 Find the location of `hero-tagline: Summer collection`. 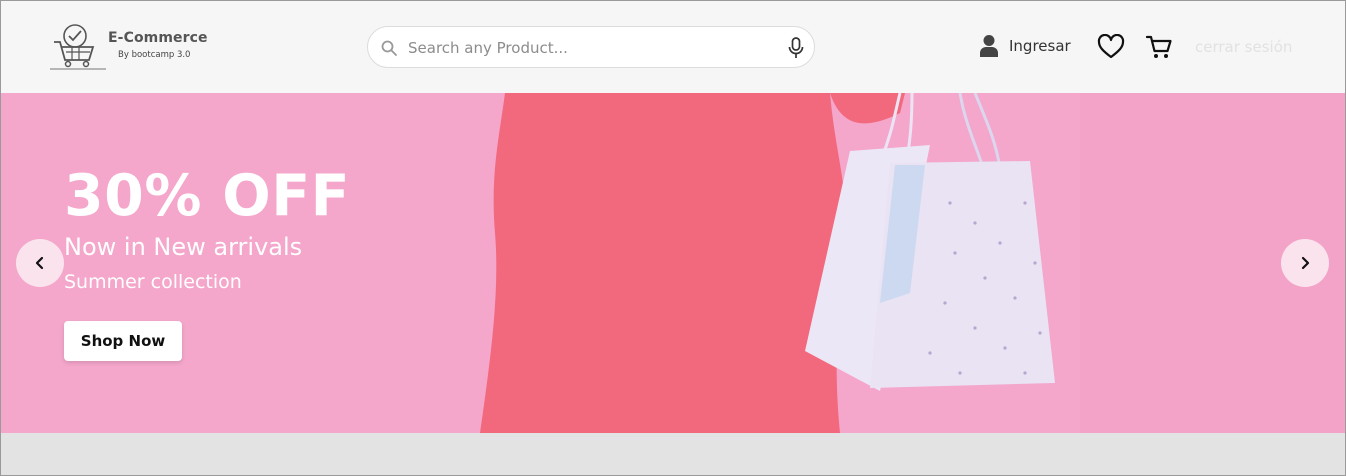

hero-tagline: Summer collection is located at coordinates (153, 282).